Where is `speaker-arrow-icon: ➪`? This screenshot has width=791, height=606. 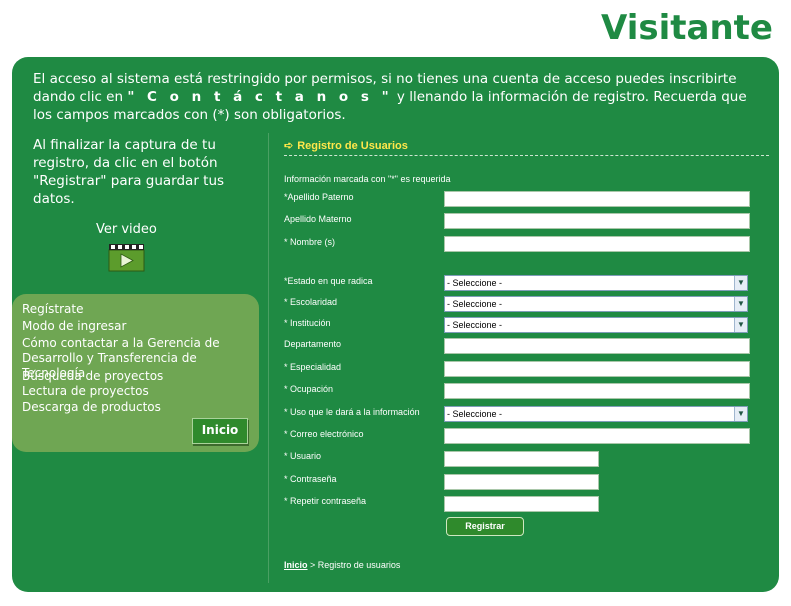
speaker-arrow-icon: ➪ is located at coordinates (289, 146).